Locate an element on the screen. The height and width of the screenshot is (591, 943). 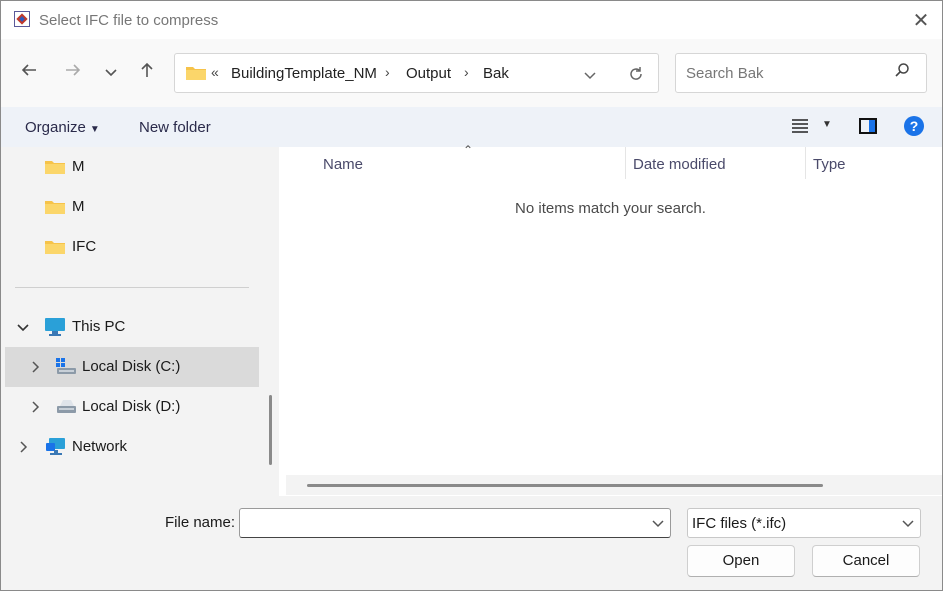
sidebar-item-label: This PC is located at coordinates (99, 326).